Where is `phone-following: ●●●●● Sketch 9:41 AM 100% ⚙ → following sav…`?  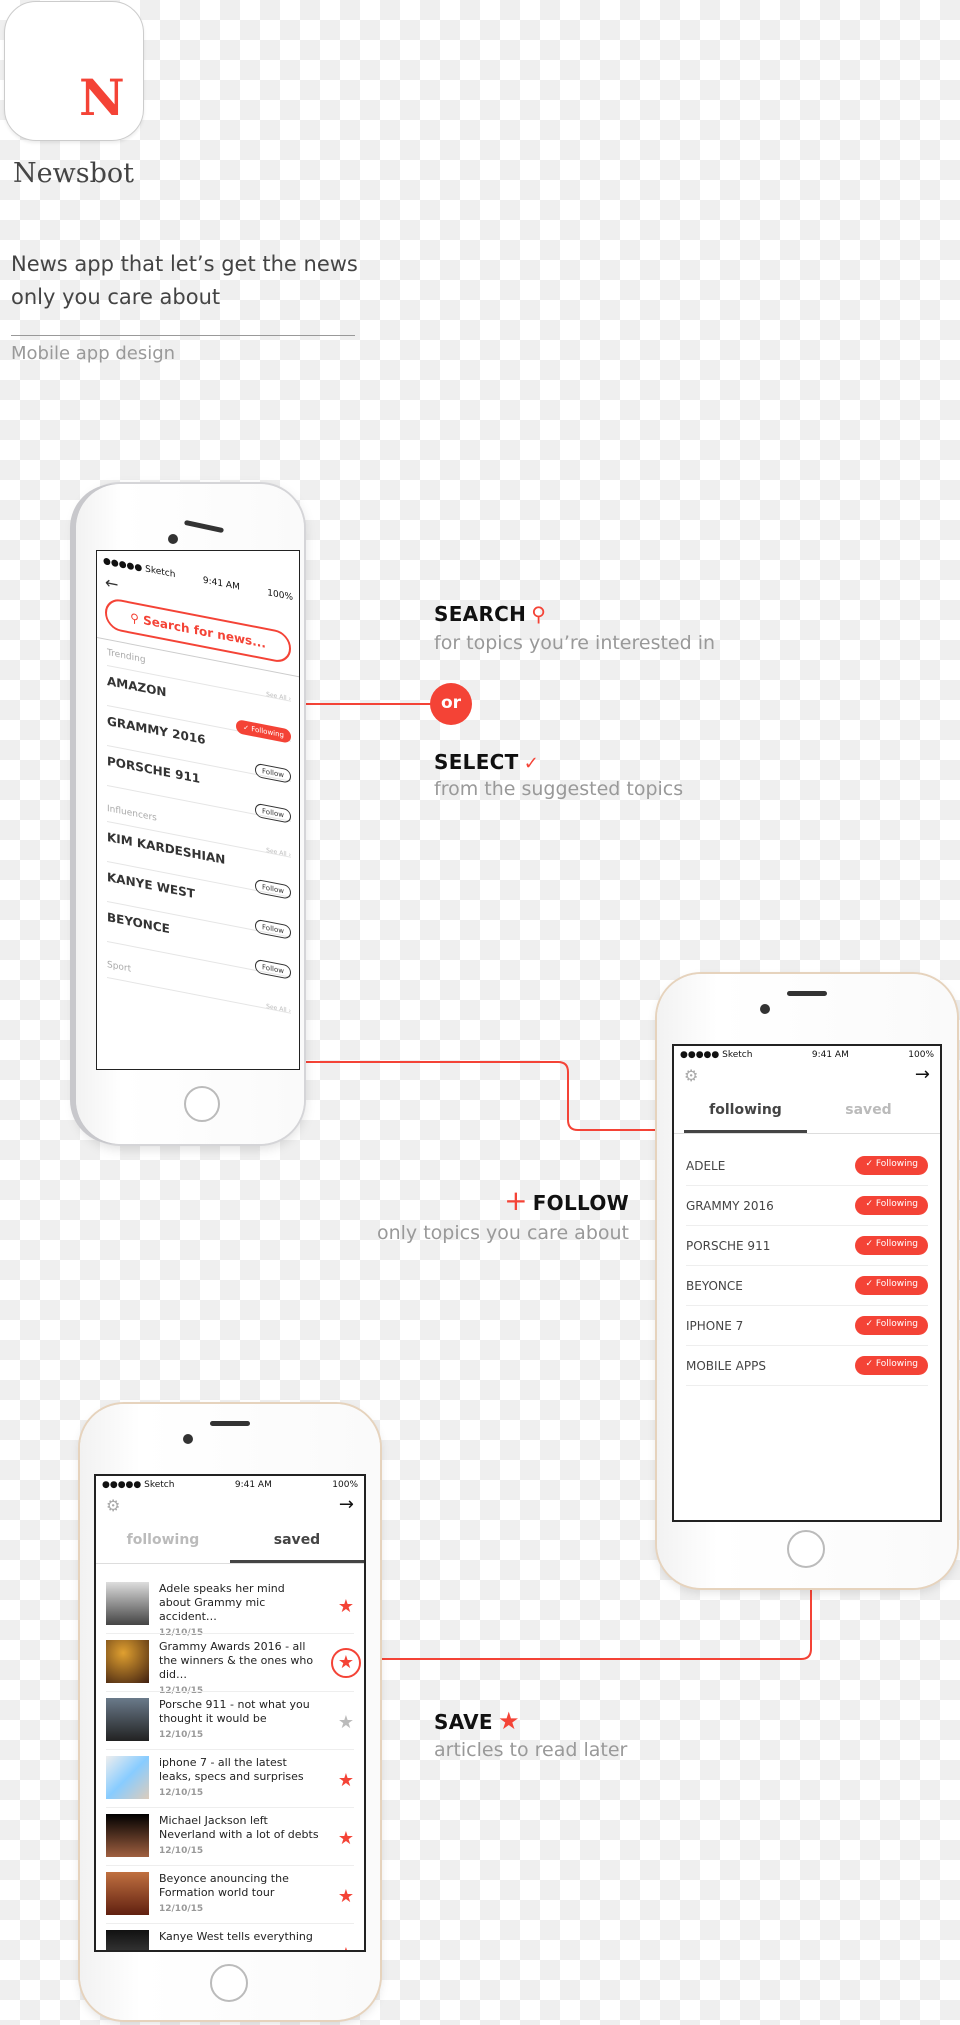 phone-following: ●●●●● Sketch 9:41 AM 100% ⚙ → following sav… is located at coordinates (807, 1281).